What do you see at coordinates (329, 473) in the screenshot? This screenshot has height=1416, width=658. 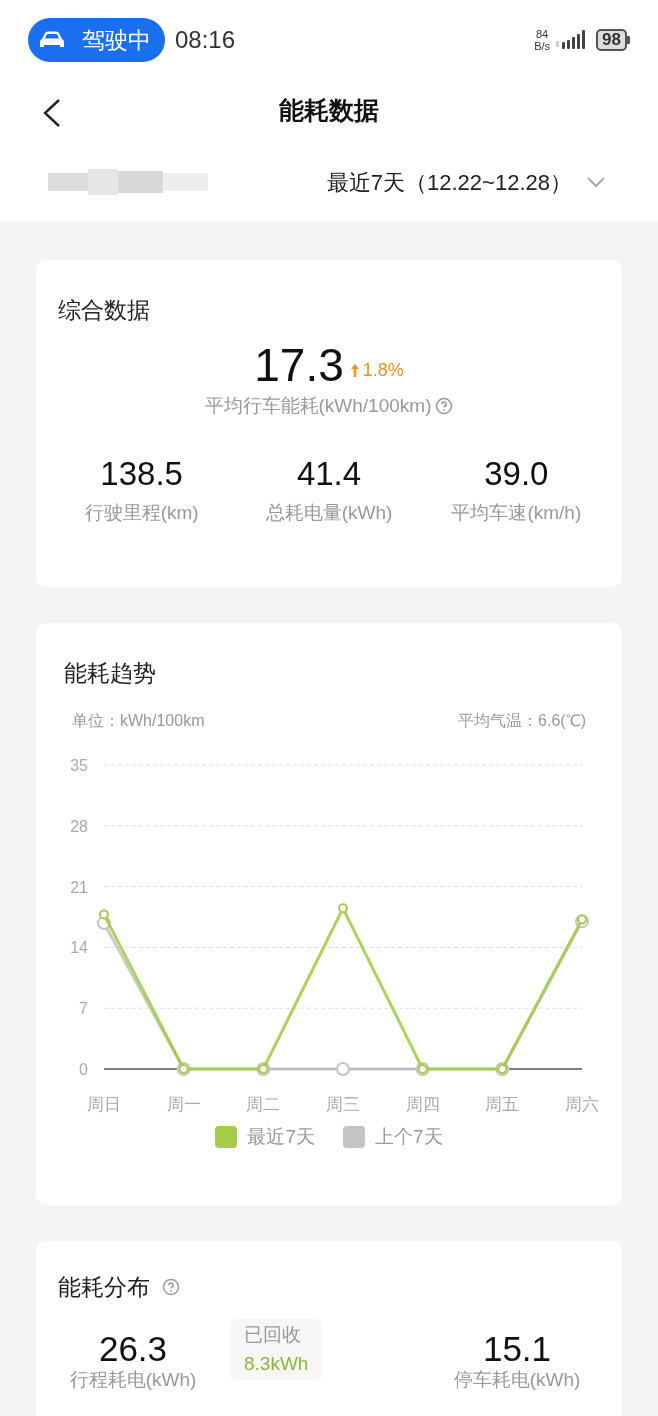 I see `stat-value: 41.4` at bounding box center [329, 473].